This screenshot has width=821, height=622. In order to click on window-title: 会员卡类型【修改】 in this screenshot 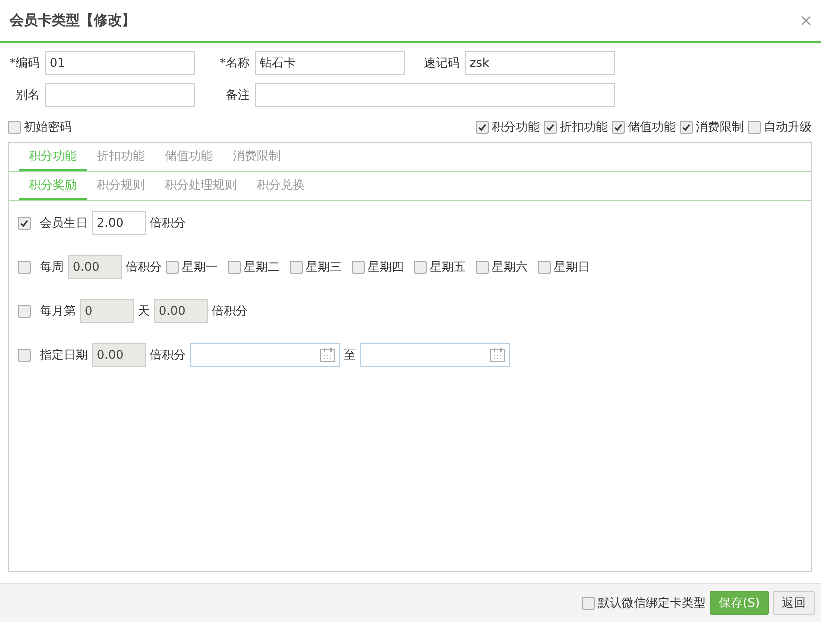, I will do `click(73, 21)`.